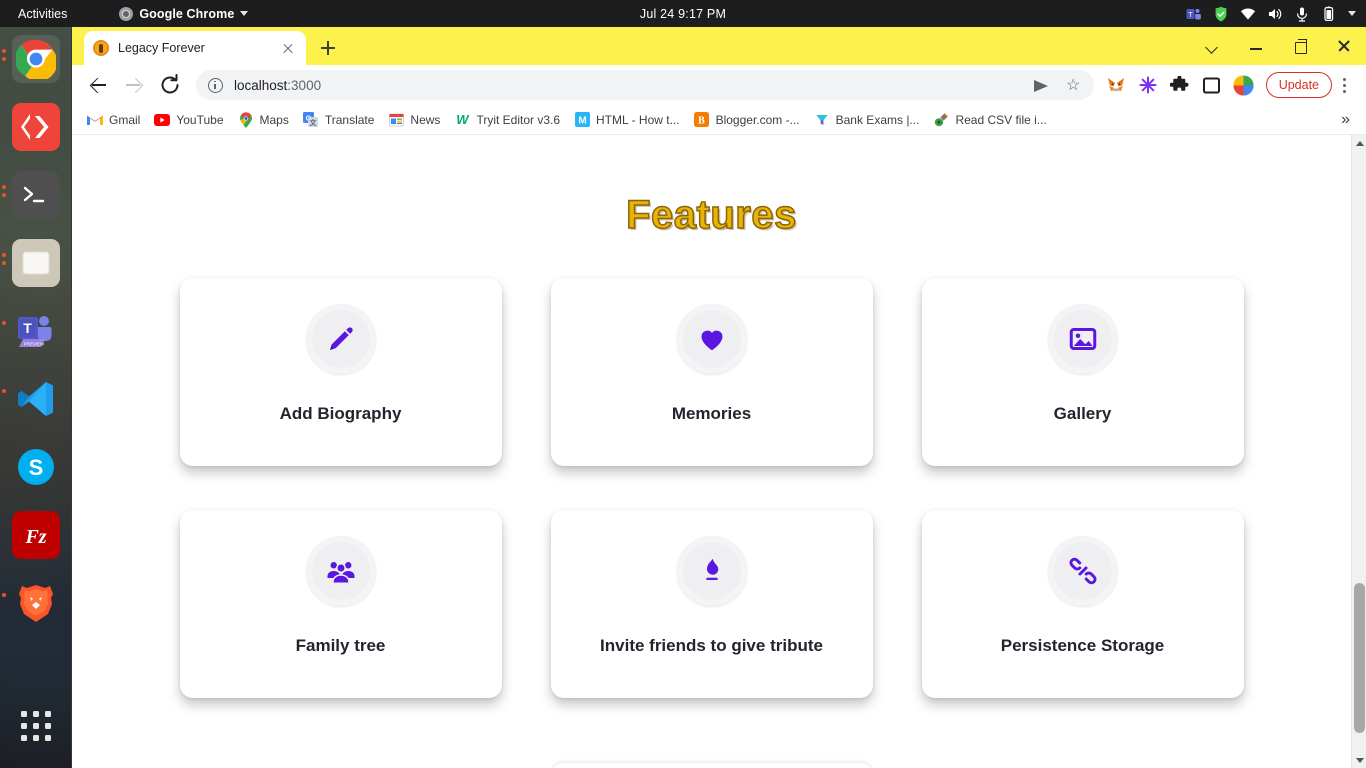 Image resolution: width=1366 pixels, height=768 pixels. I want to click on anydesk-icon, so click(34, 127).